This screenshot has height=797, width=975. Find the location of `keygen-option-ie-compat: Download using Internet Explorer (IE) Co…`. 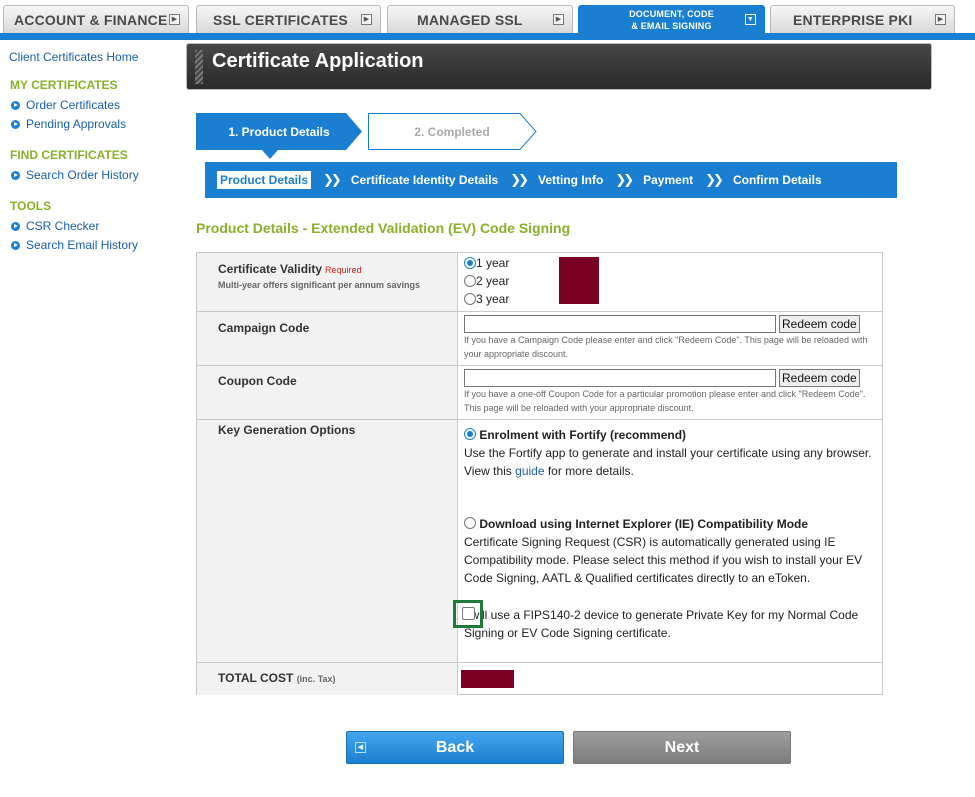

keygen-option-ie-compat: Download using Internet Explorer (IE) Co… is located at coordinates (671, 524).